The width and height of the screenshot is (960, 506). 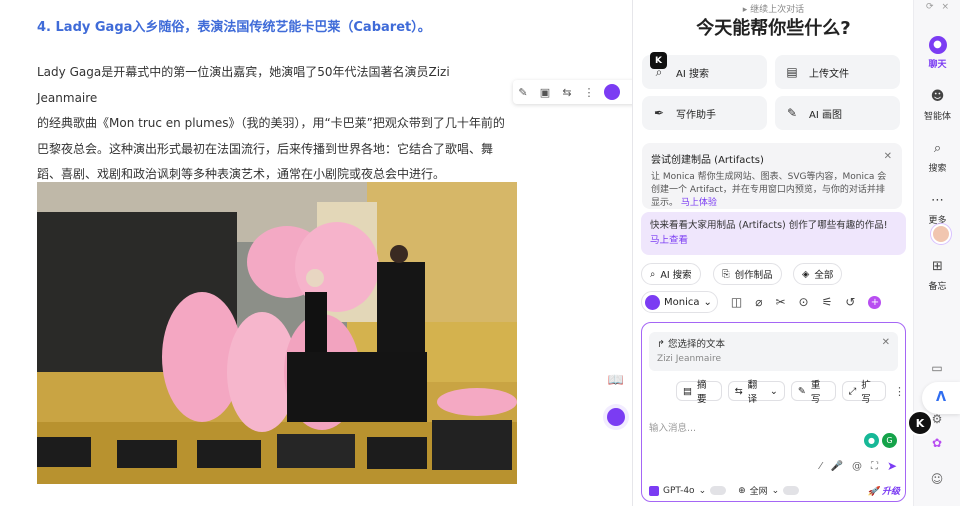 What do you see at coordinates (884, 490) in the screenshot?
I see `upgrade-link: 🚀 升级` at bounding box center [884, 490].